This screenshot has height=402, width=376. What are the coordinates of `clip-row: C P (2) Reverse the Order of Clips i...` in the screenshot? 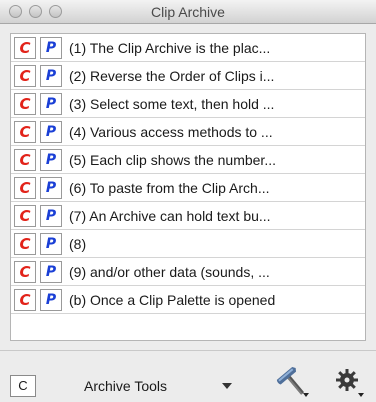 It's located at (188, 76).